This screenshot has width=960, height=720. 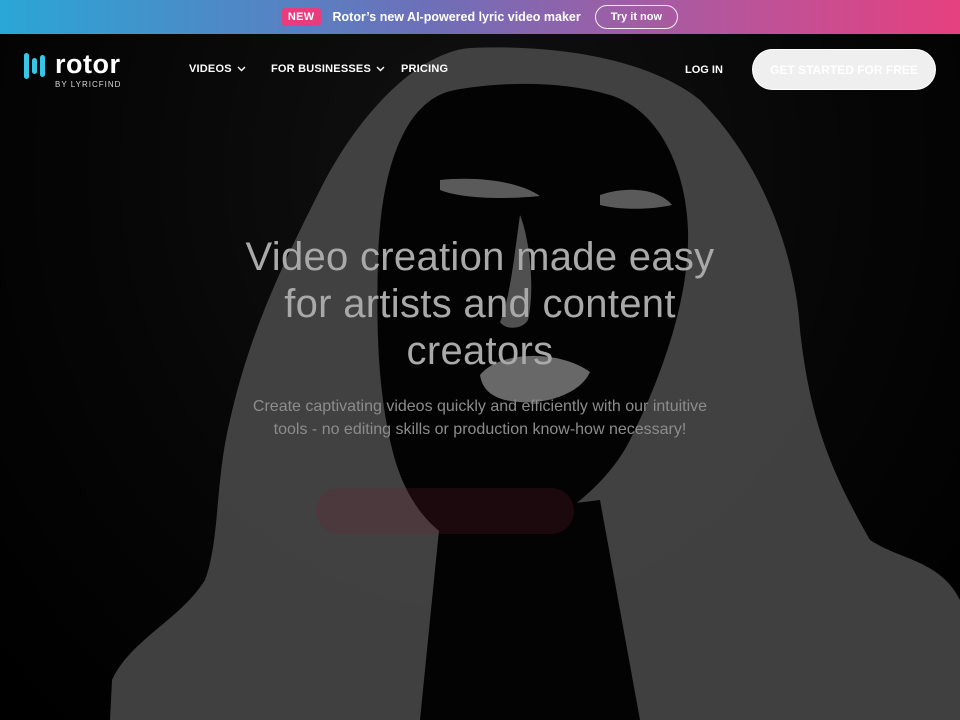 I want to click on get-started-button: GET STARTED FOR FREE, so click(x=844, y=69).